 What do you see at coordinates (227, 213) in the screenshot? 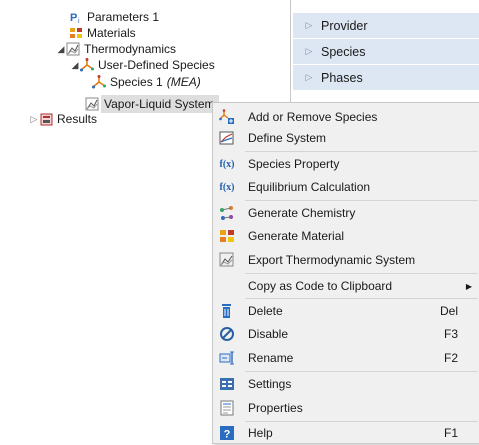
I see `chemistry-icon` at bounding box center [227, 213].